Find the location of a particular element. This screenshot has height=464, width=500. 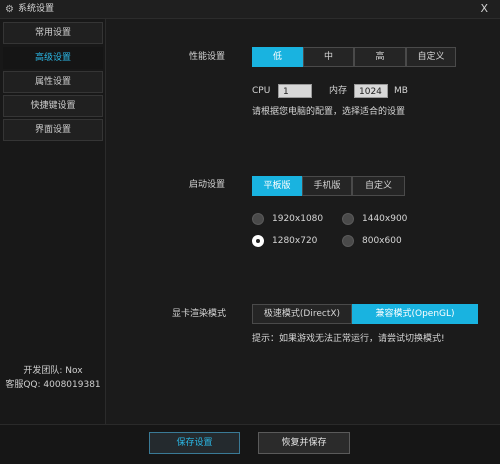

sidebar-item-common: 常用设置 is located at coordinates (53, 33).